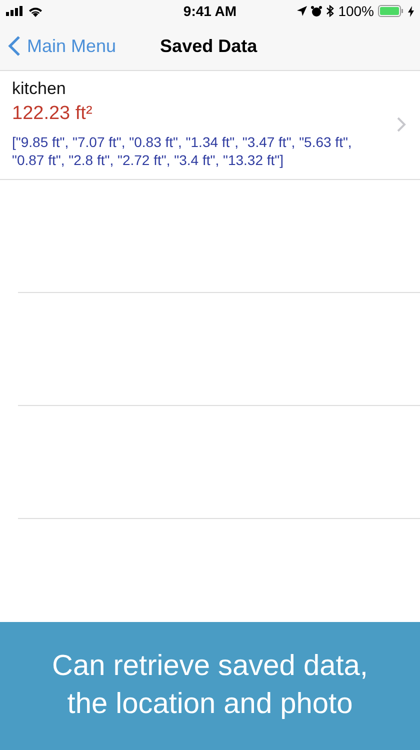  What do you see at coordinates (53, 114) in the screenshot?
I see `area-value: 122.23 ft²` at bounding box center [53, 114].